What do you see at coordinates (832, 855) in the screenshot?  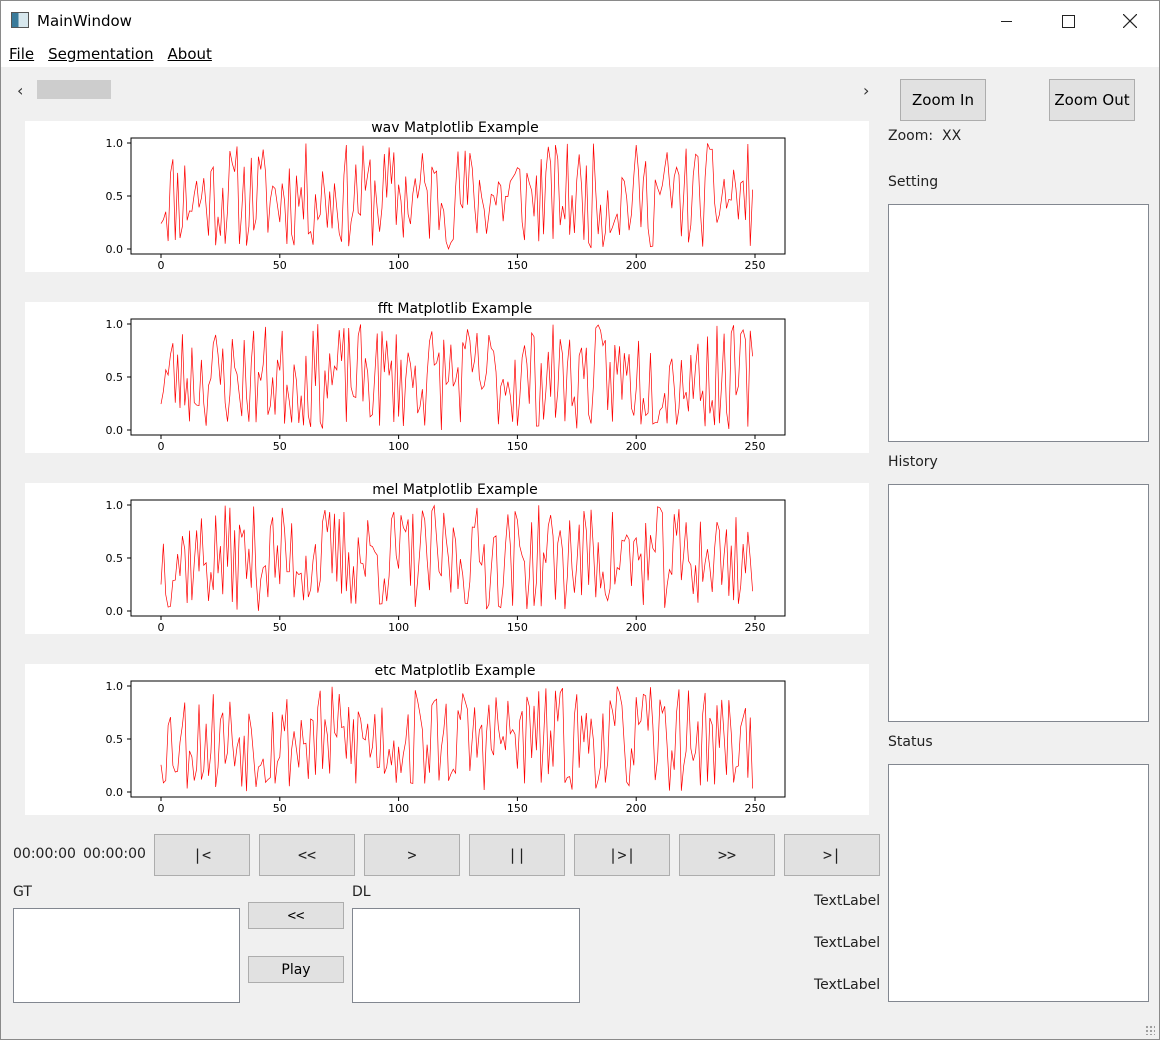 I see `skip-to-end-button: >|` at bounding box center [832, 855].